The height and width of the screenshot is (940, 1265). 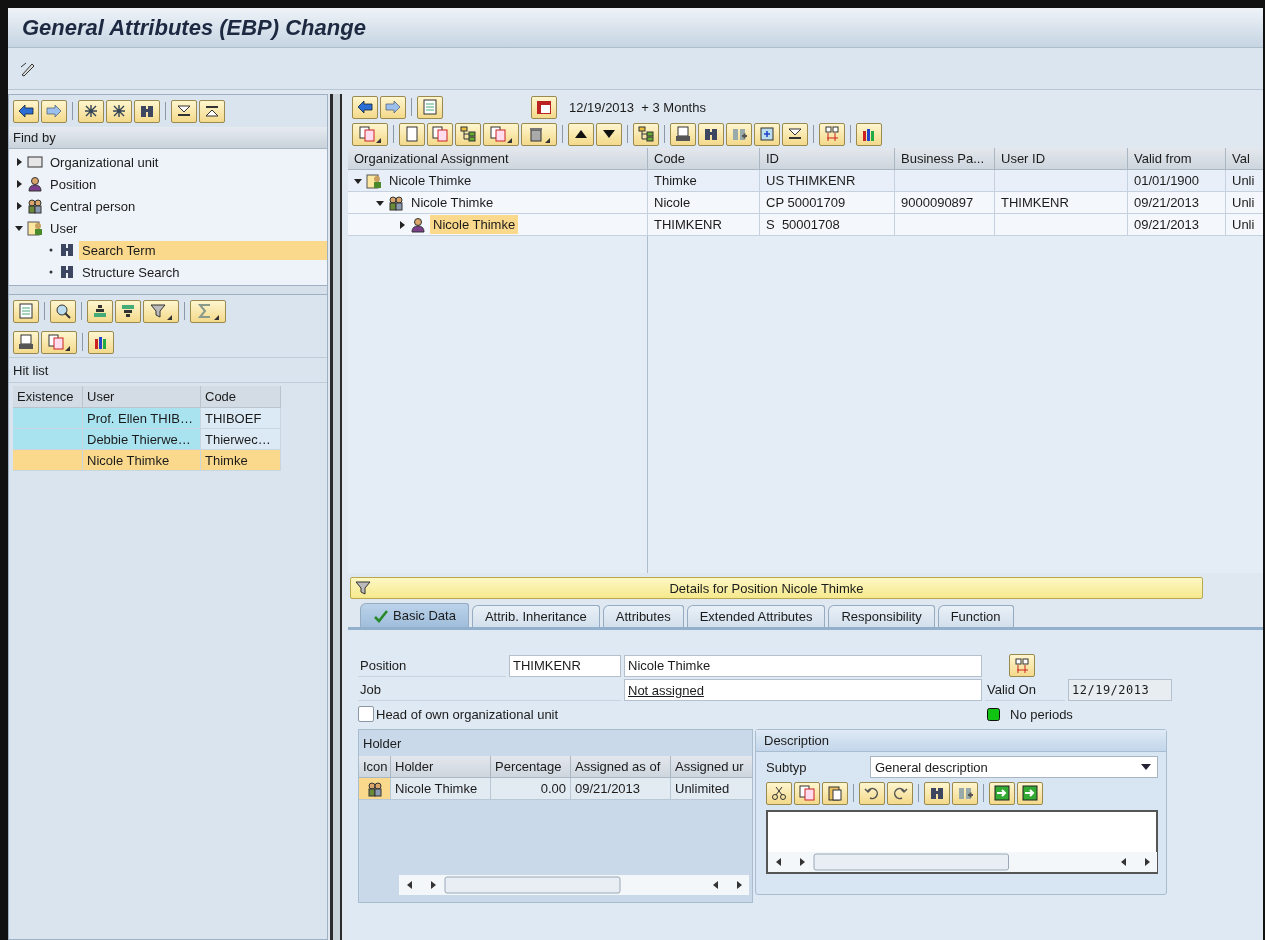 I want to click on delete-search-button, so click(x=147, y=111).